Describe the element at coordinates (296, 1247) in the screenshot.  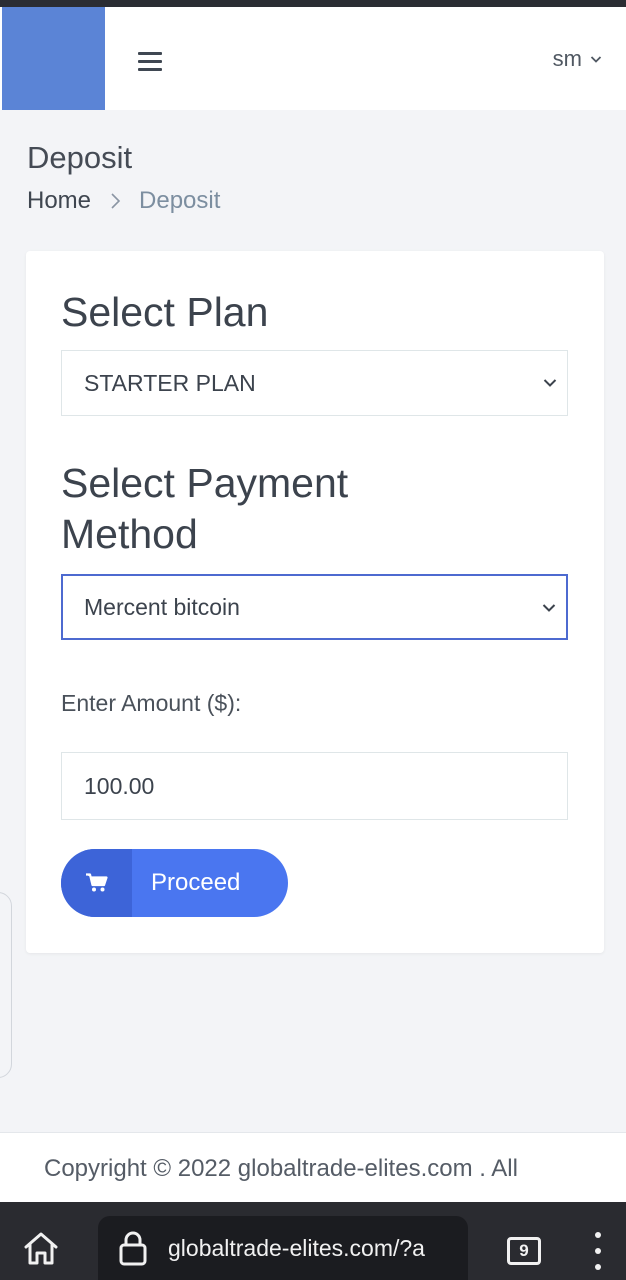
I see `url-text: globaltrade-elites.com/?a` at that location.